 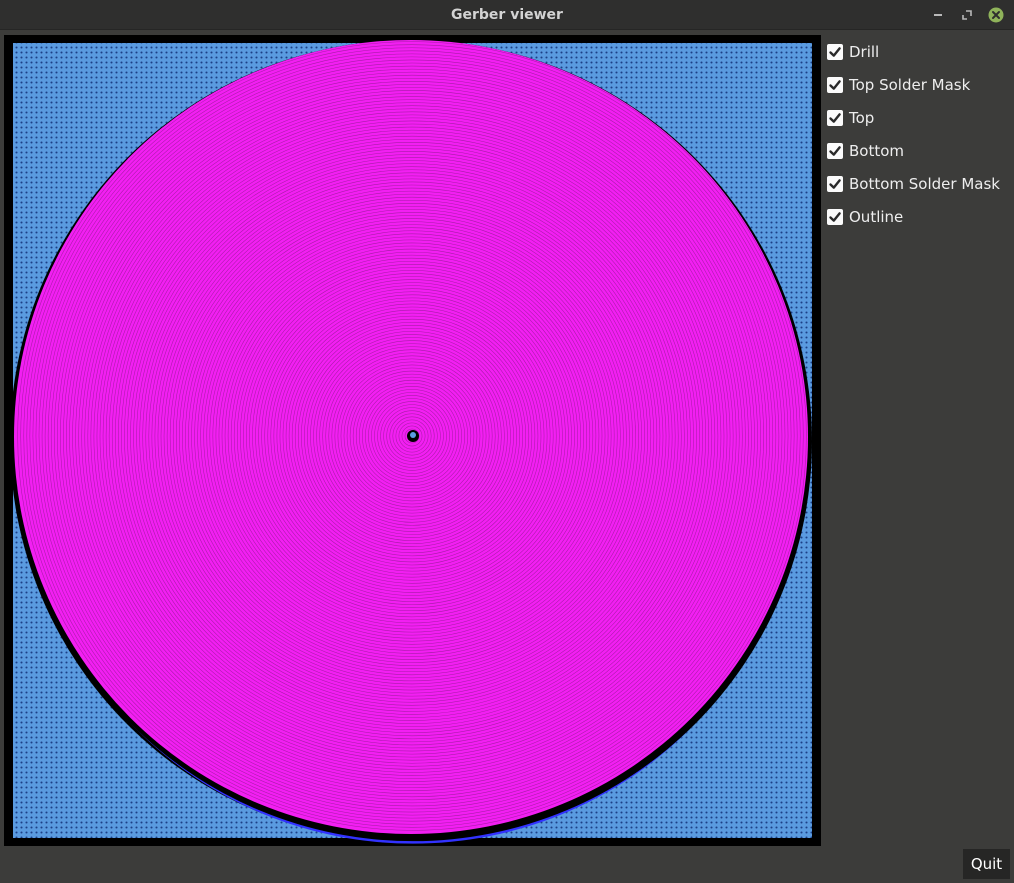 I want to click on layer-label: Bottom Solder Mask, so click(x=924, y=183).